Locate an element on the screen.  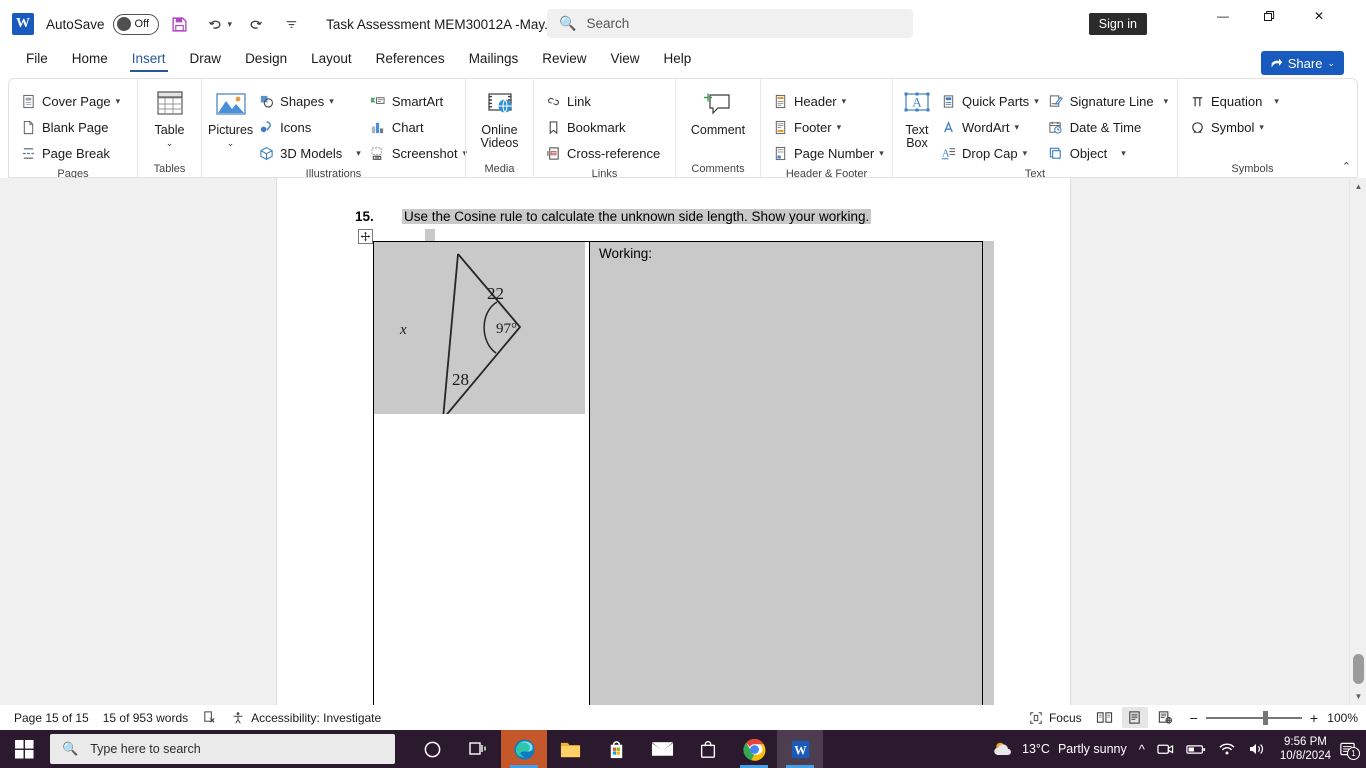
scroll-up-icon: ▲ is located at coordinates (1358, 186).